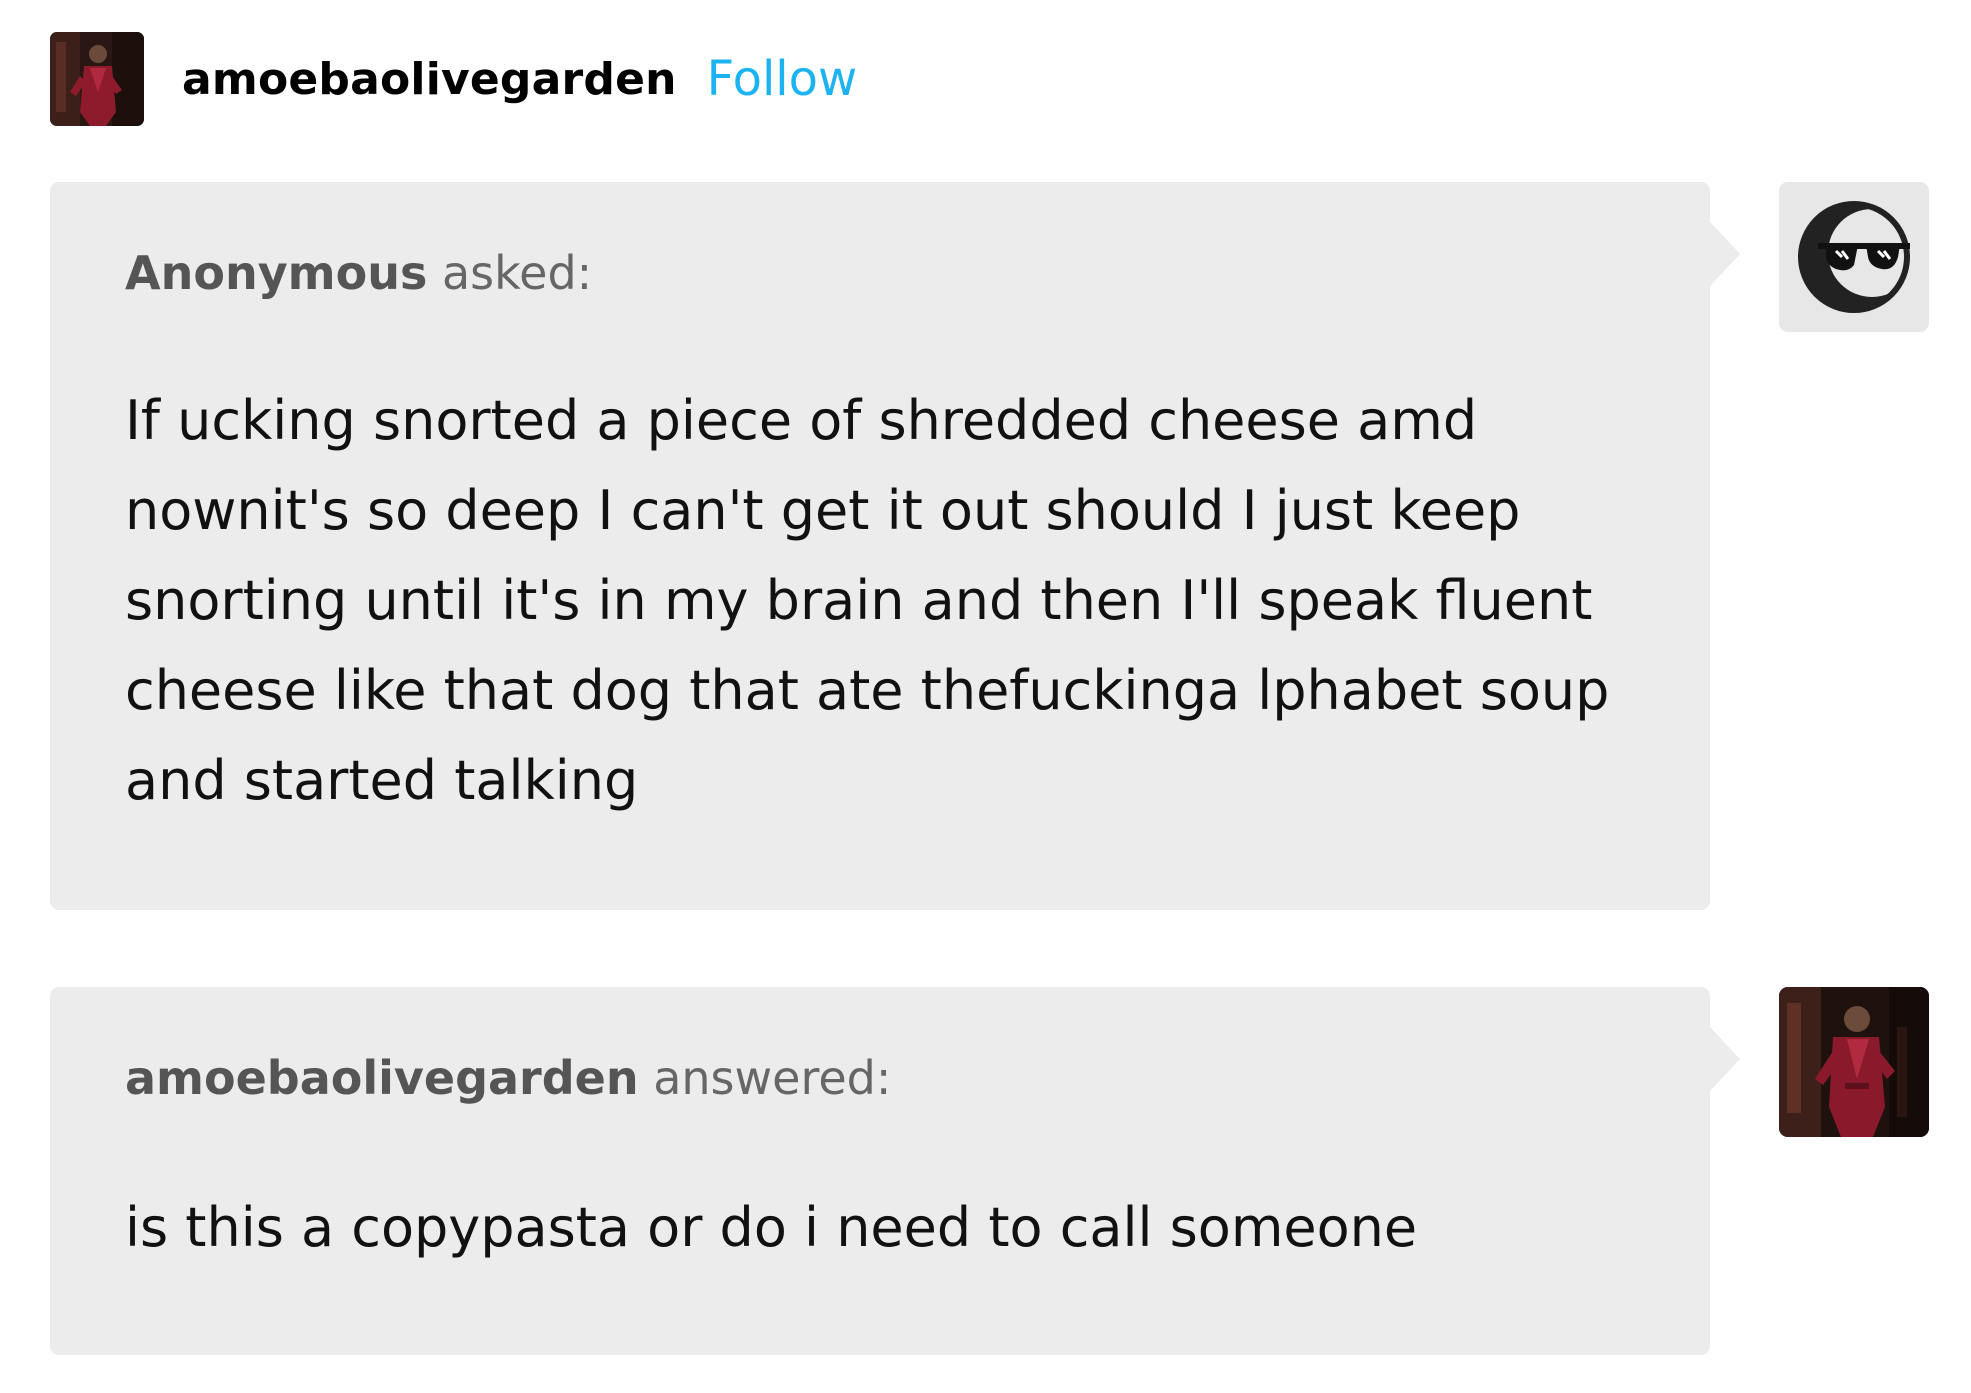 This screenshot has height=1393, width=1971. What do you see at coordinates (429, 79) in the screenshot?
I see `blog-name-link: amoebaolivegarden` at bounding box center [429, 79].